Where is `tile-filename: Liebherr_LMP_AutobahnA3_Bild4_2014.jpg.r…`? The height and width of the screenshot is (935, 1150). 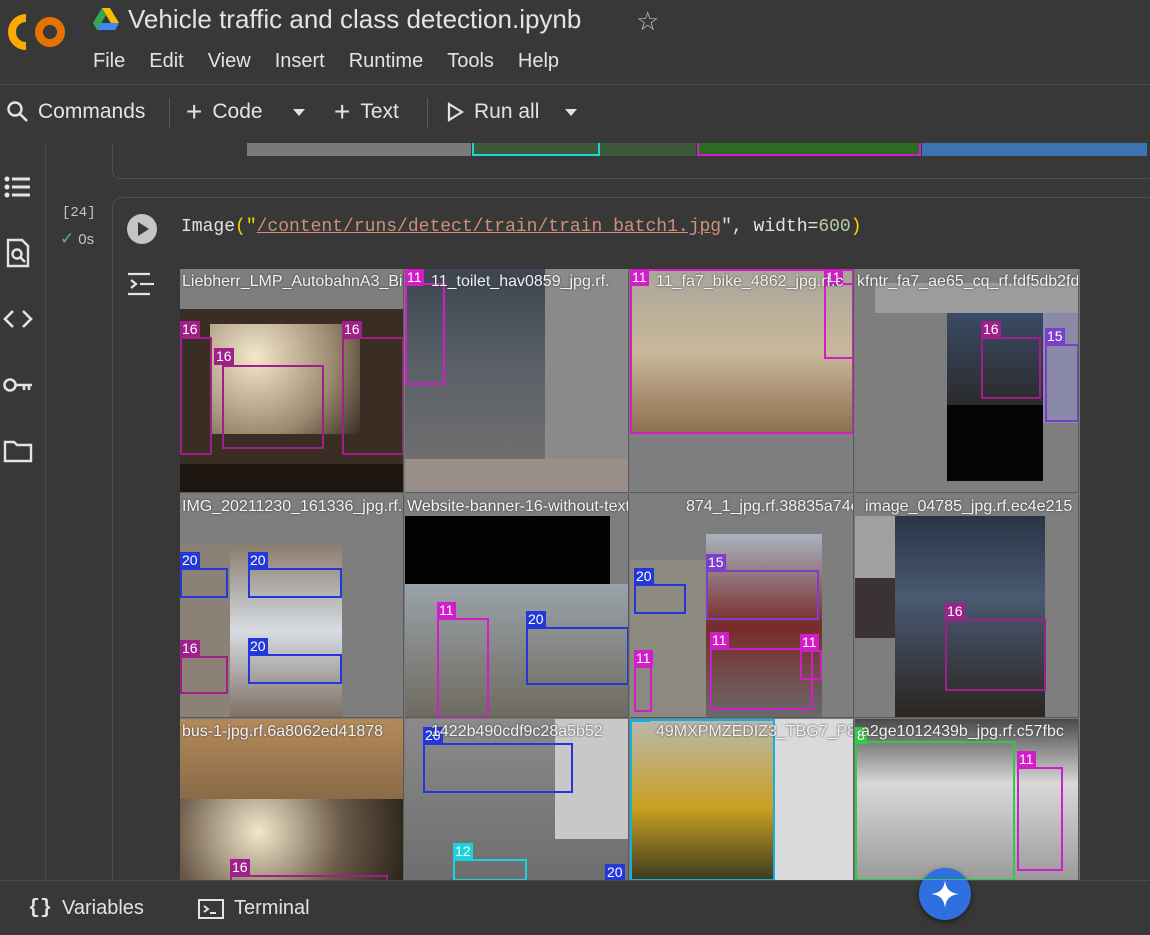
tile-filename: Liebherr_LMP_AutobahnA3_Bild4_2014.jpg.r… is located at coordinates (292, 281).